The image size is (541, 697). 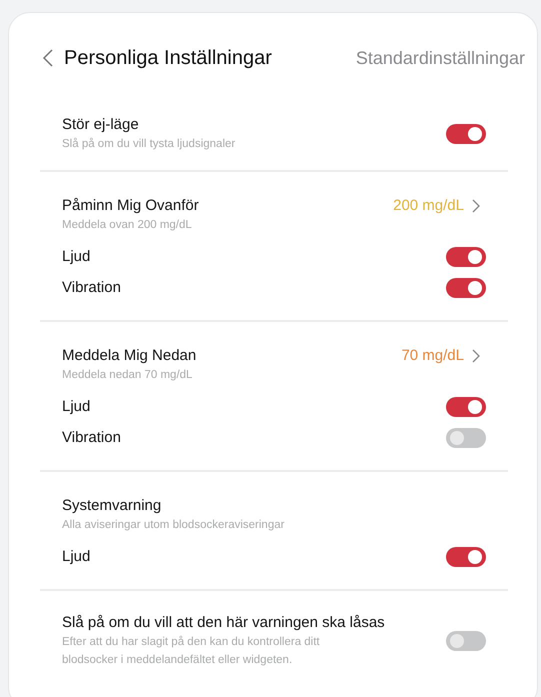 What do you see at coordinates (439, 206) in the screenshot?
I see `threshold-value: 200 mg/dL` at bounding box center [439, 206].